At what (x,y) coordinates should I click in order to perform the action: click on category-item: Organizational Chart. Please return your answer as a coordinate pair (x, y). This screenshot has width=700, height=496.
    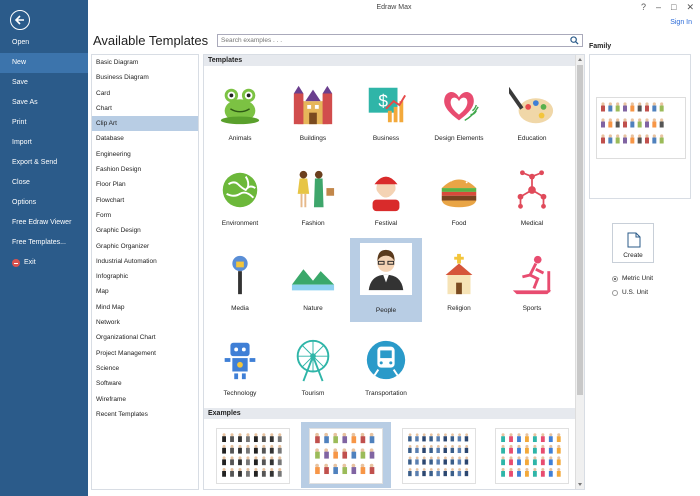
    Looking at the image, I should click on (145, 337).